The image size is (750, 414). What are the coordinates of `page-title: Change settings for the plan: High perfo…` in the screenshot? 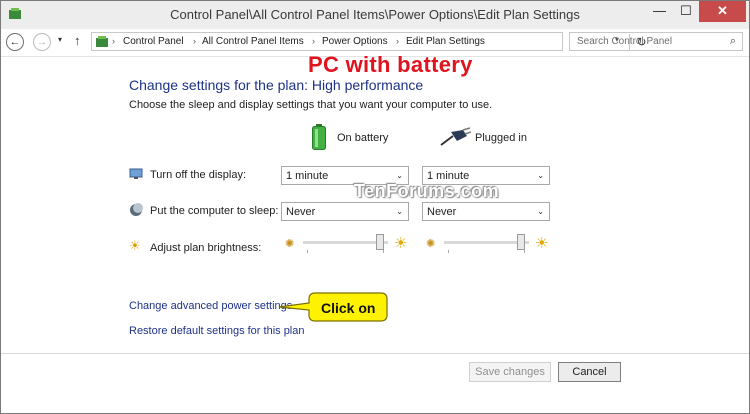 It's located at (276, 85).